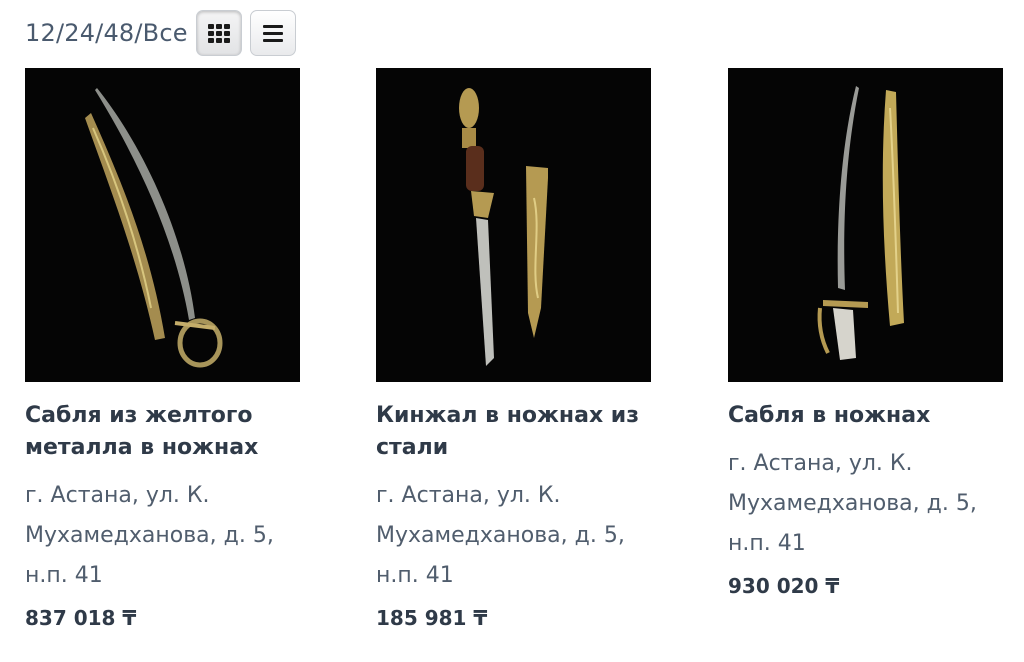 Image resolution: width=1024 pixels, height=662 pixels. Describe the element at coordinates (784, 586) in the screenshot. I see `product-price: 930 020 ₸` at that location.